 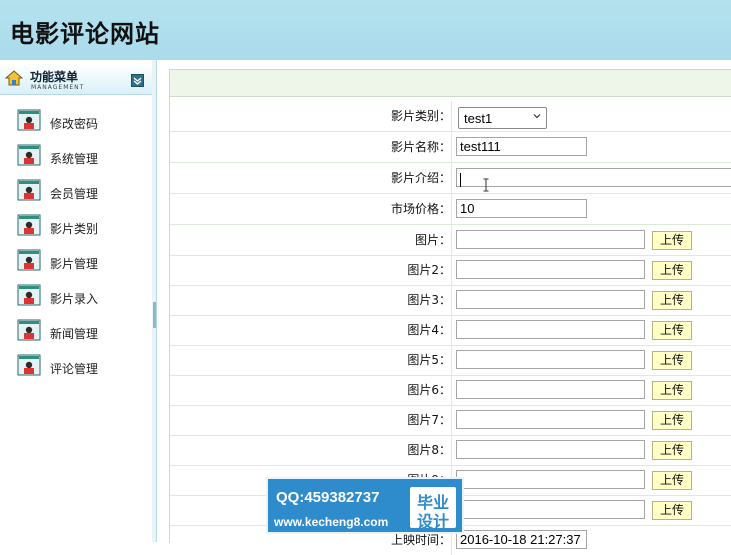 I want to click on image-label: 图片4：, so click(x=429, y=330).